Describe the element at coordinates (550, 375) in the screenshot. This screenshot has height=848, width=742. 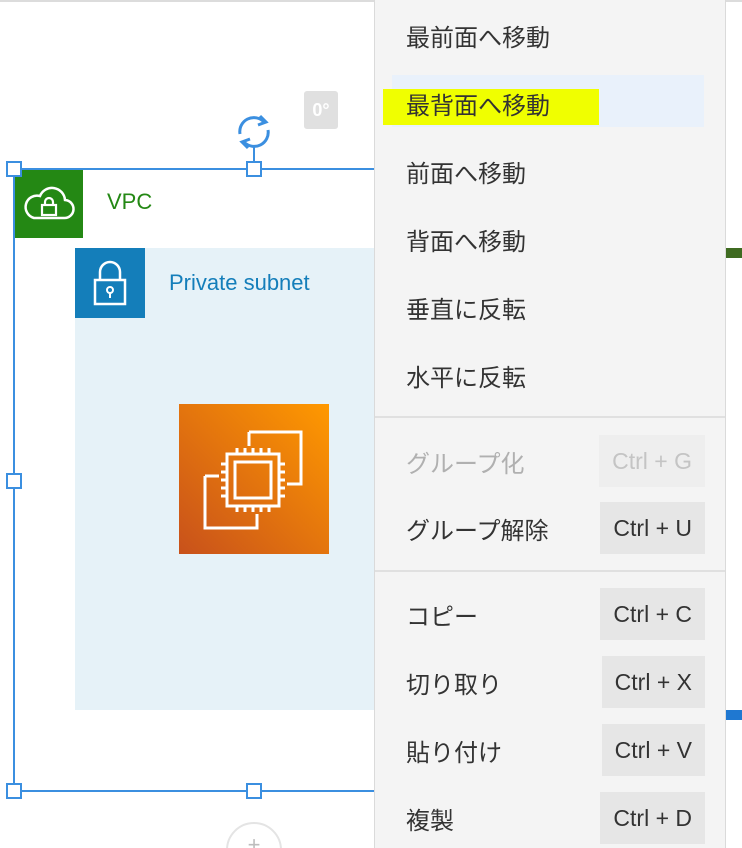
I see `menu-item-flip-horizontal: 水平に反転` at that location.